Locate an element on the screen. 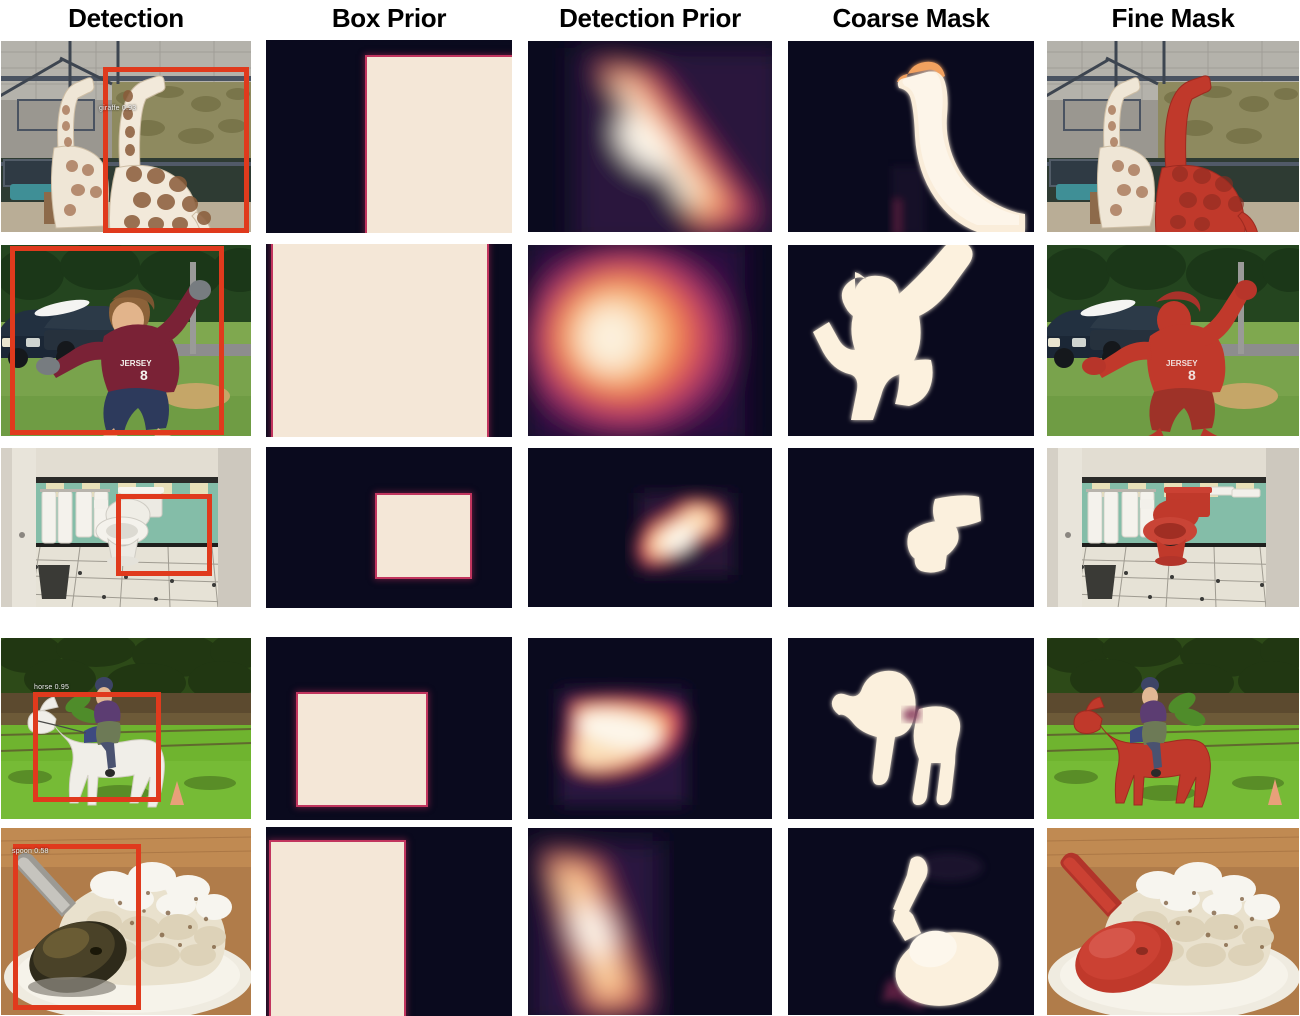 This screenshot has width=1300, height=1016. cell-horse-fine-mask is located at coordinates (1173, 728).